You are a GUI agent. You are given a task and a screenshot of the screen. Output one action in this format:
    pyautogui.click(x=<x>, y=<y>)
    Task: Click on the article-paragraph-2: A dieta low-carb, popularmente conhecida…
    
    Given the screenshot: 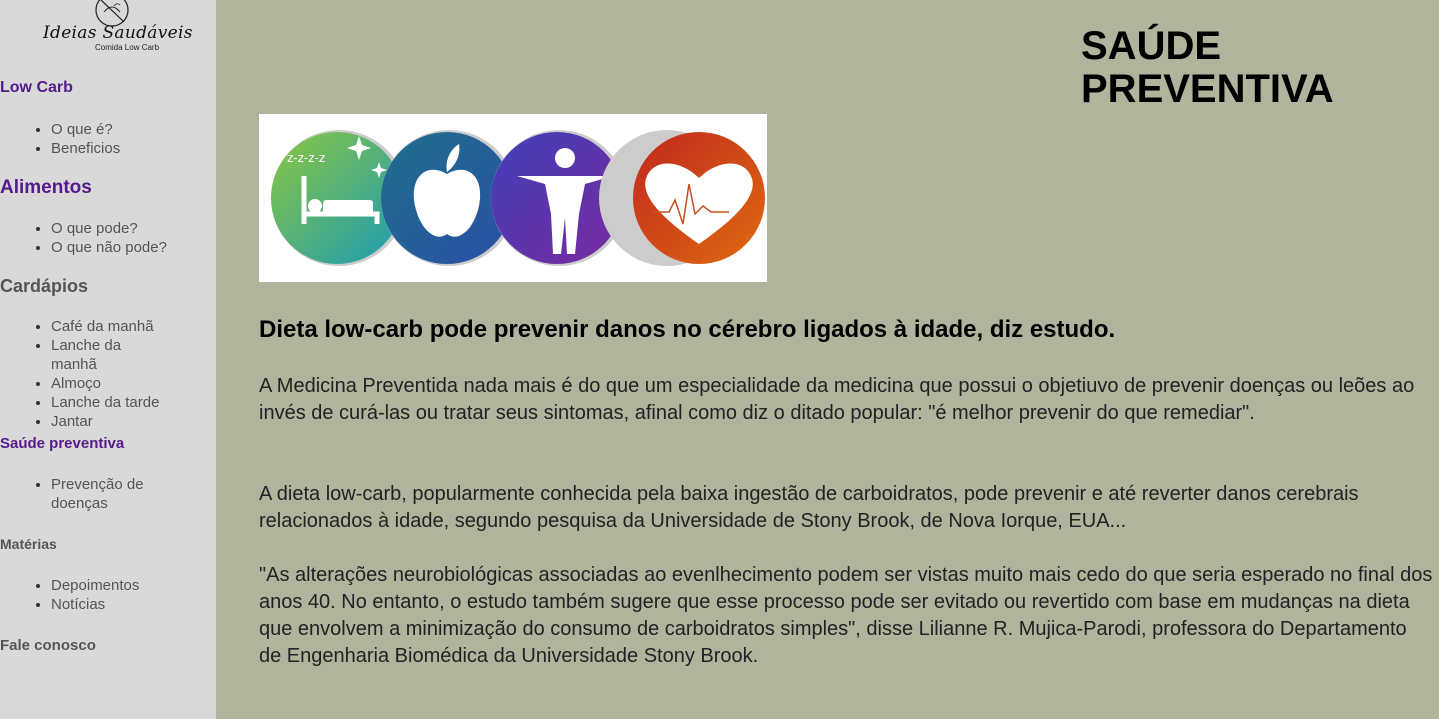 What is the action you would take?
    pyautogui.click(x=809, y=507)
    